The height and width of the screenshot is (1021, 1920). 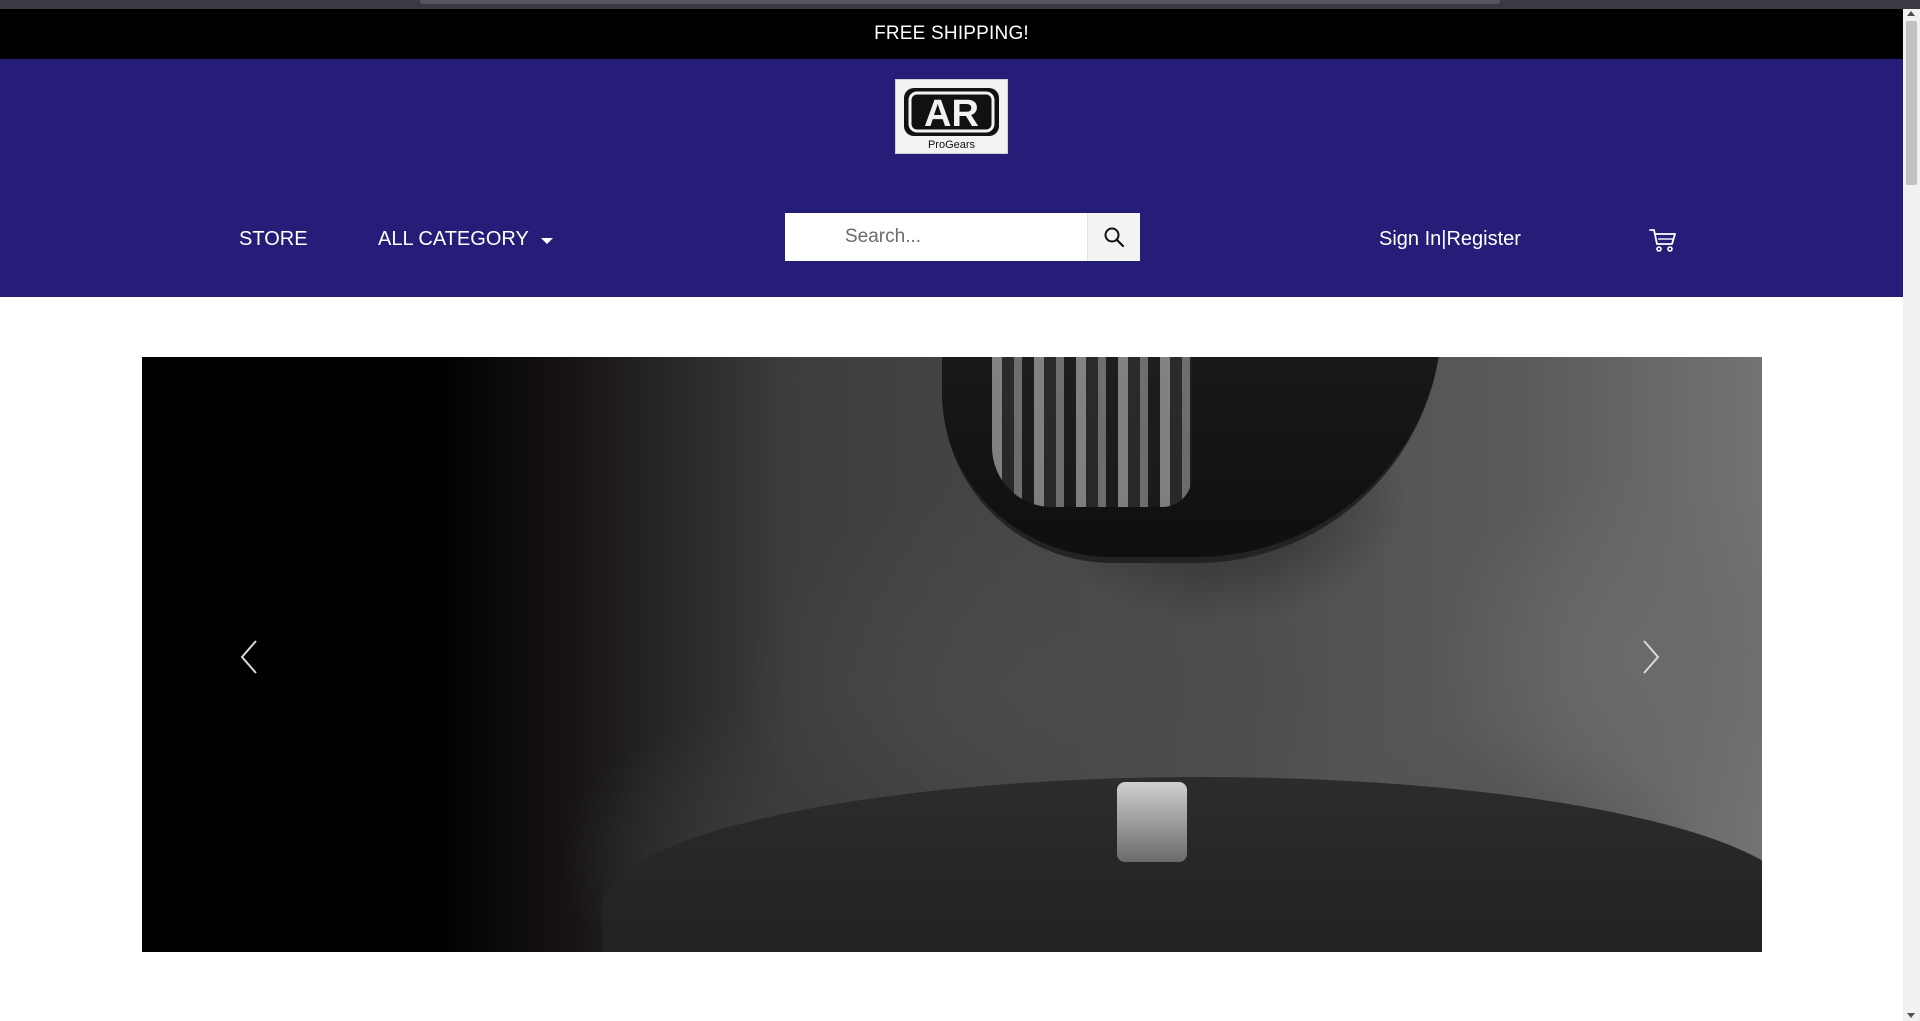 I want to click on chevron-left-icon, so click(x=248, y=657).